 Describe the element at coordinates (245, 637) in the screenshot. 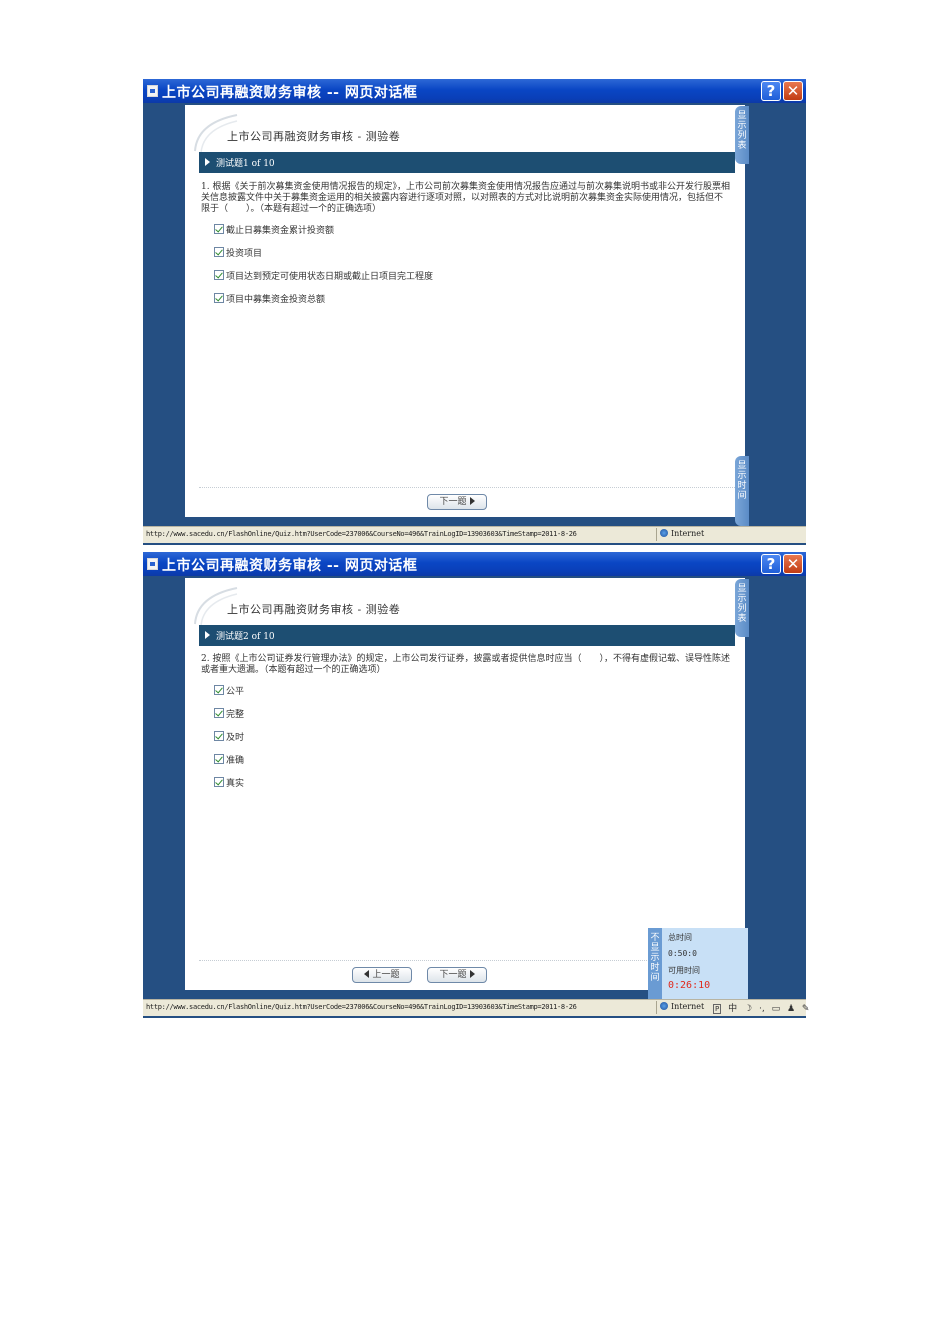

I see `question-header: 测试题2 of 10` at that location.